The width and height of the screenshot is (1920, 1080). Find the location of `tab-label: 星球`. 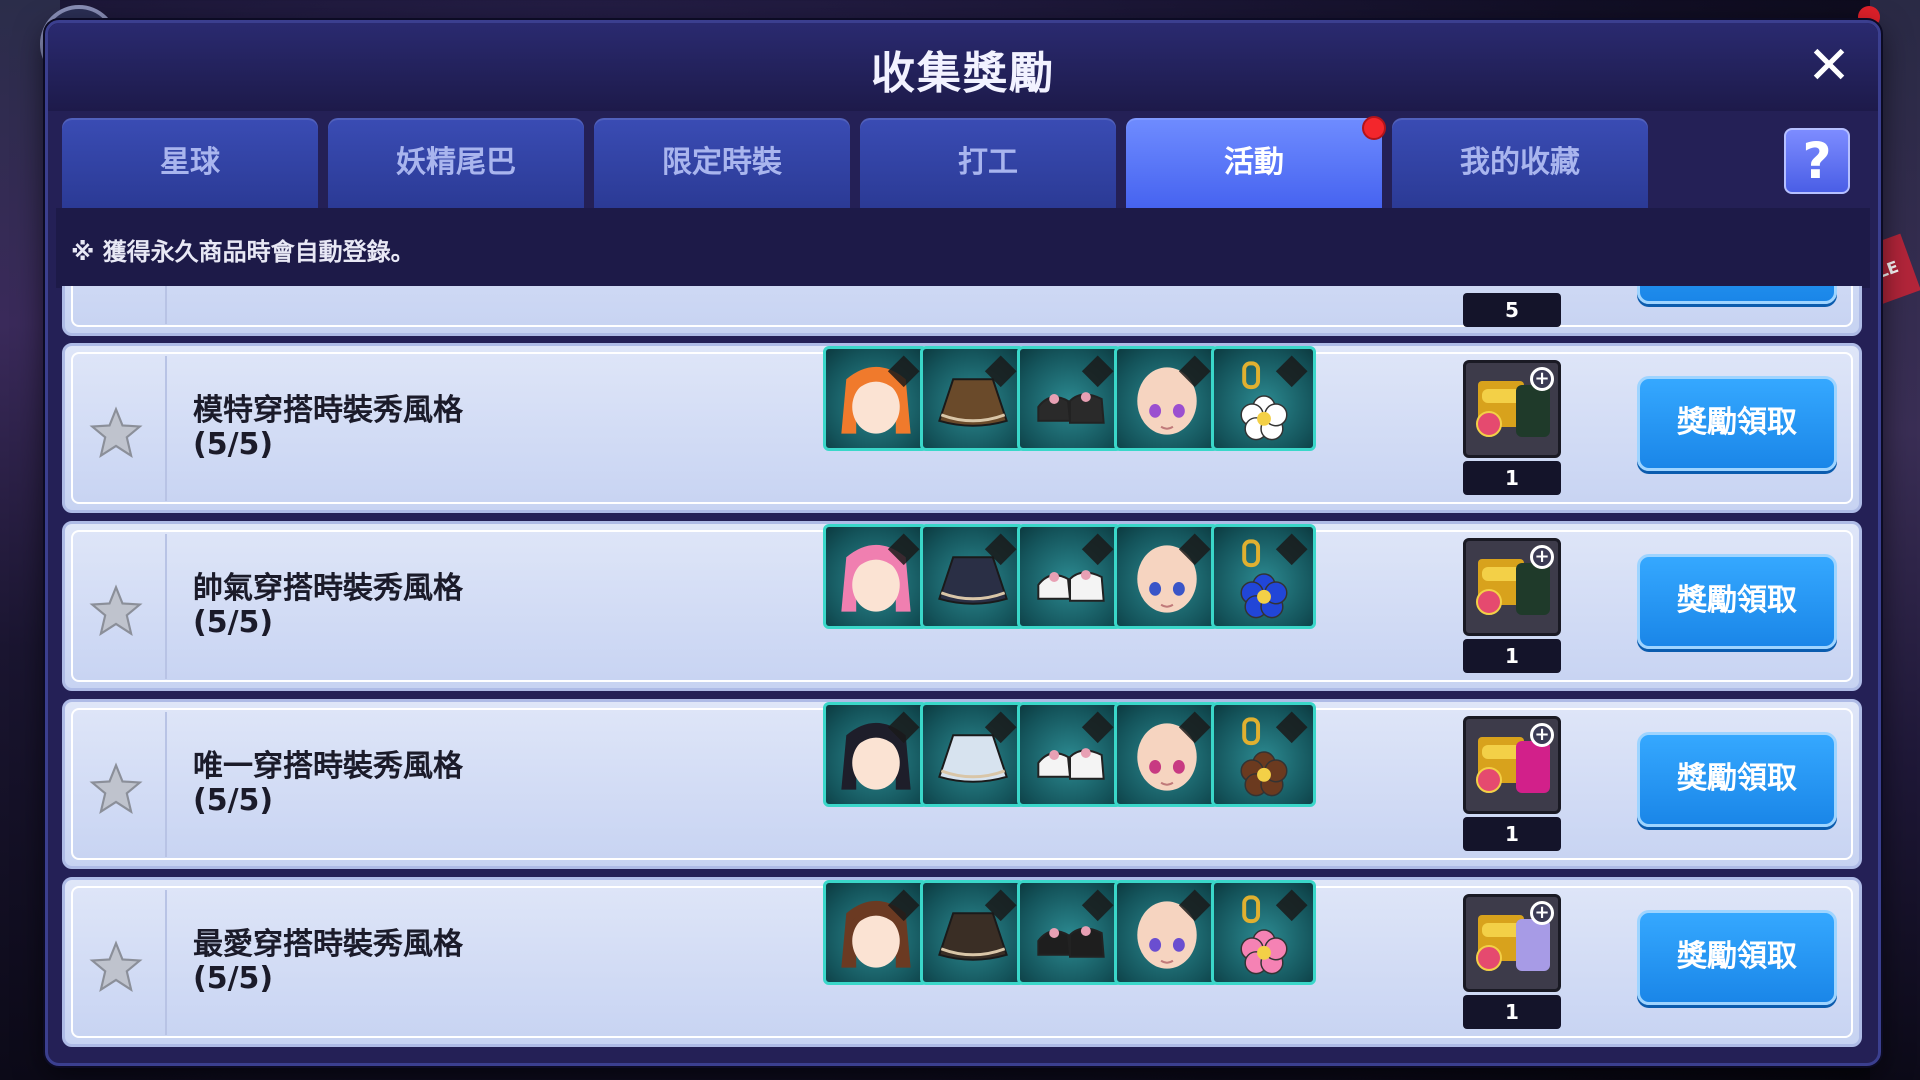

tab-label: 星球 is located at coordinates (190, 162).